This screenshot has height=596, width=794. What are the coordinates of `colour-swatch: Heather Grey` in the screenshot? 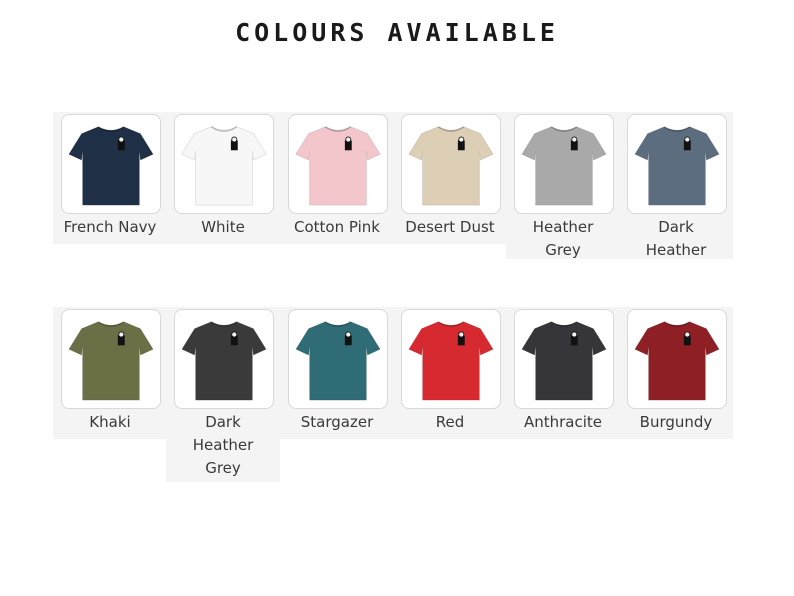 It's located at (563, 185).